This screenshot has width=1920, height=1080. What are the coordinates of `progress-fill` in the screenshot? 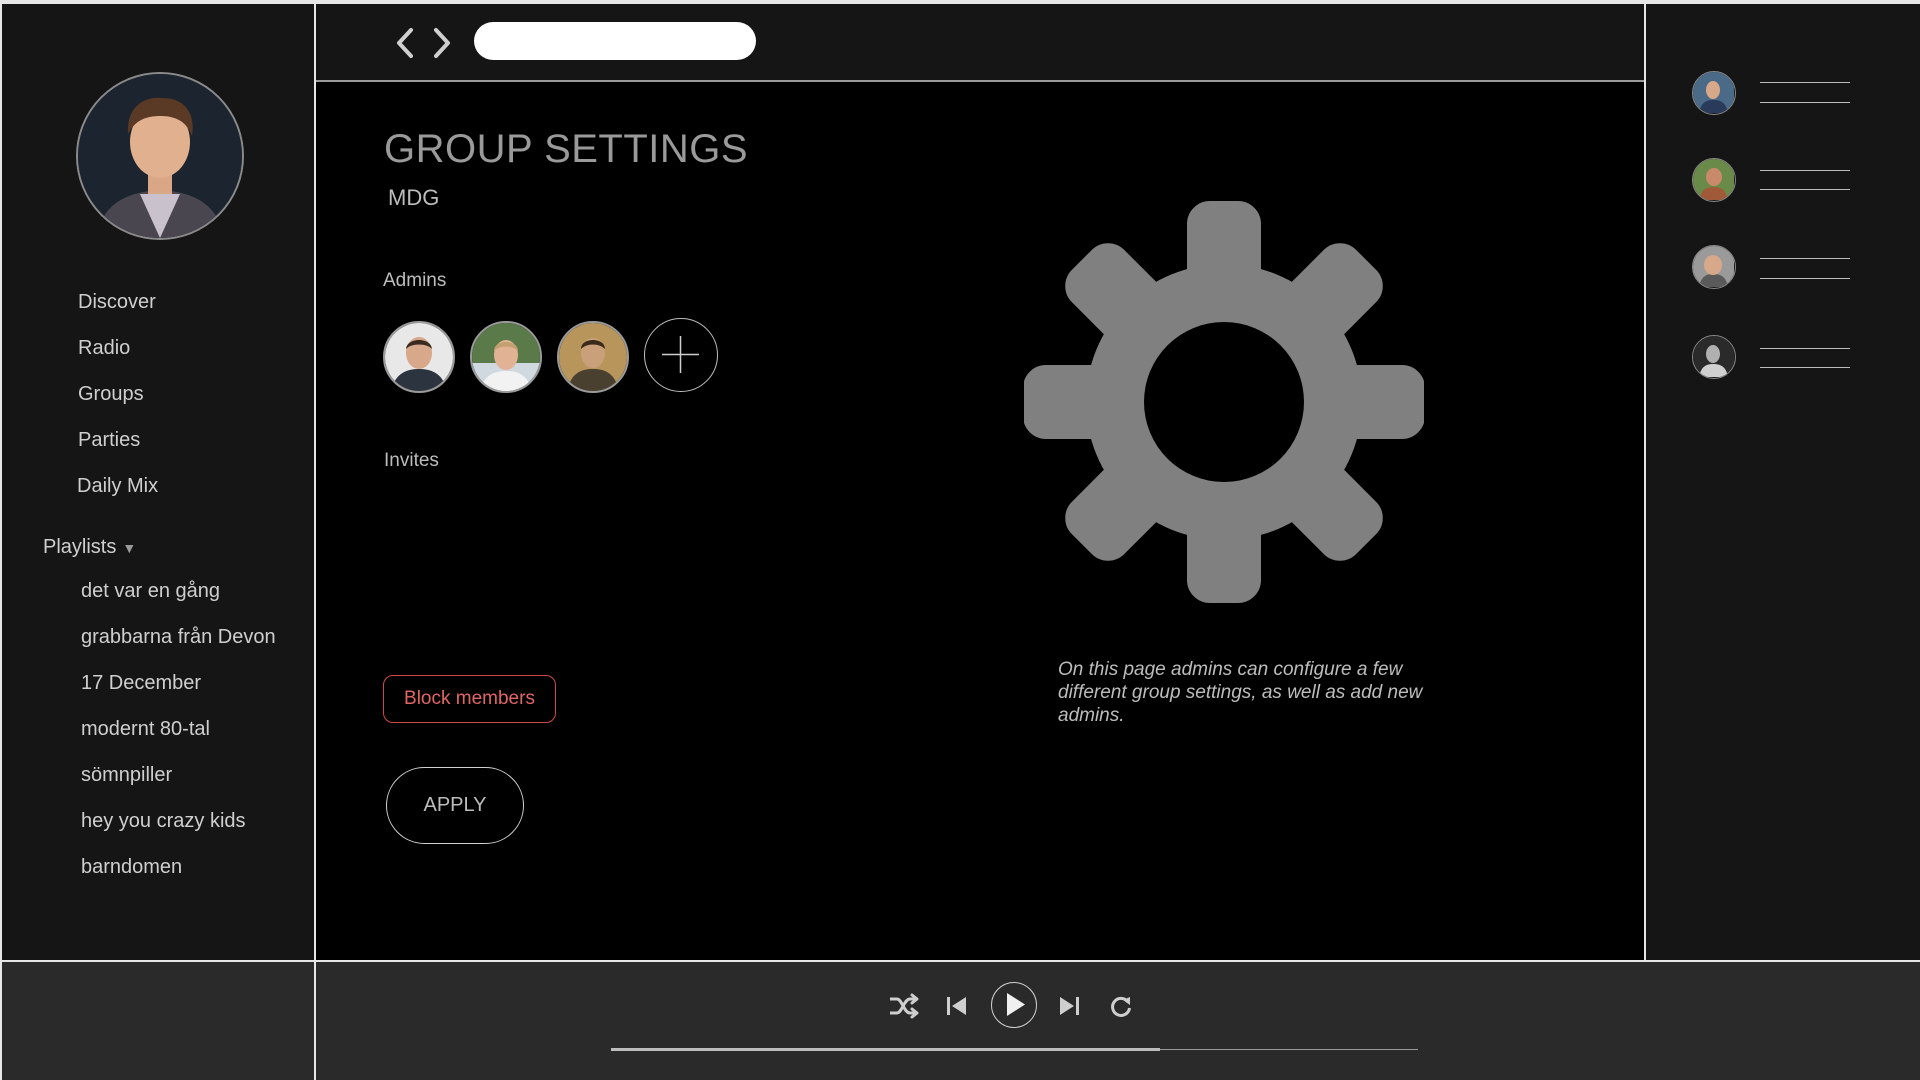 It's located at (885, 1049).